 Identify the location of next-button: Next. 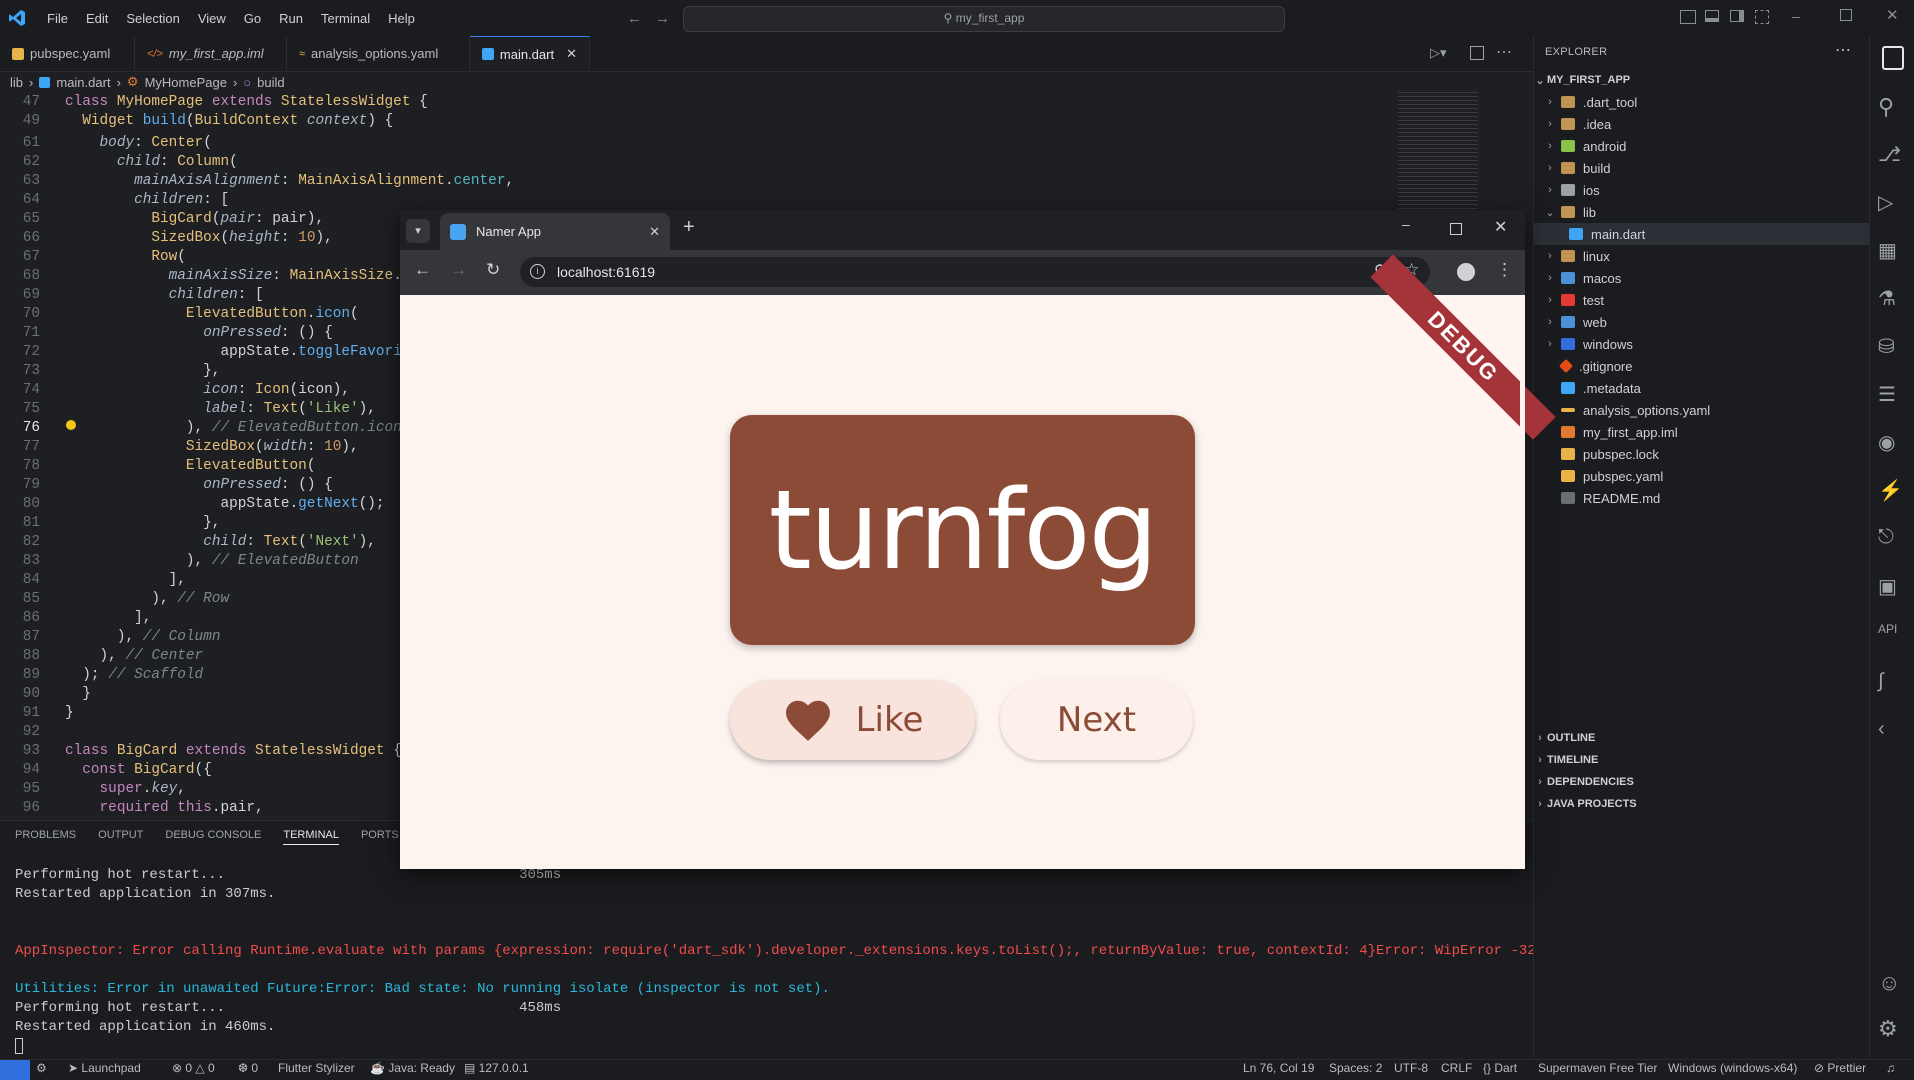
(1096, 720).